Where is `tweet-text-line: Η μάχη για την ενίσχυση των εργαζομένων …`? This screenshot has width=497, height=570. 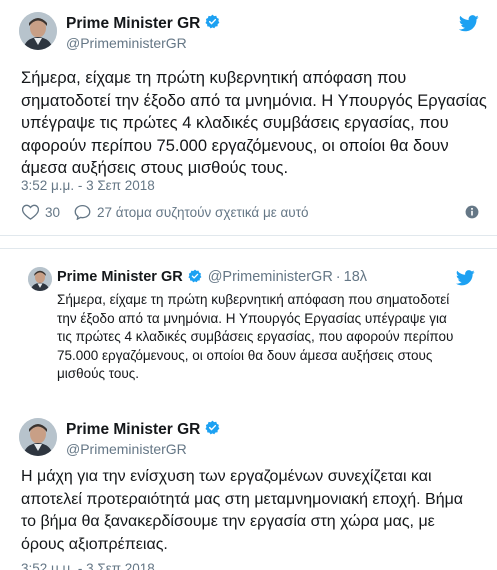 tweet-text-line: Η μάχη για την ενίσχυση των εργαζομένων … is located at coordinates (226, 476).